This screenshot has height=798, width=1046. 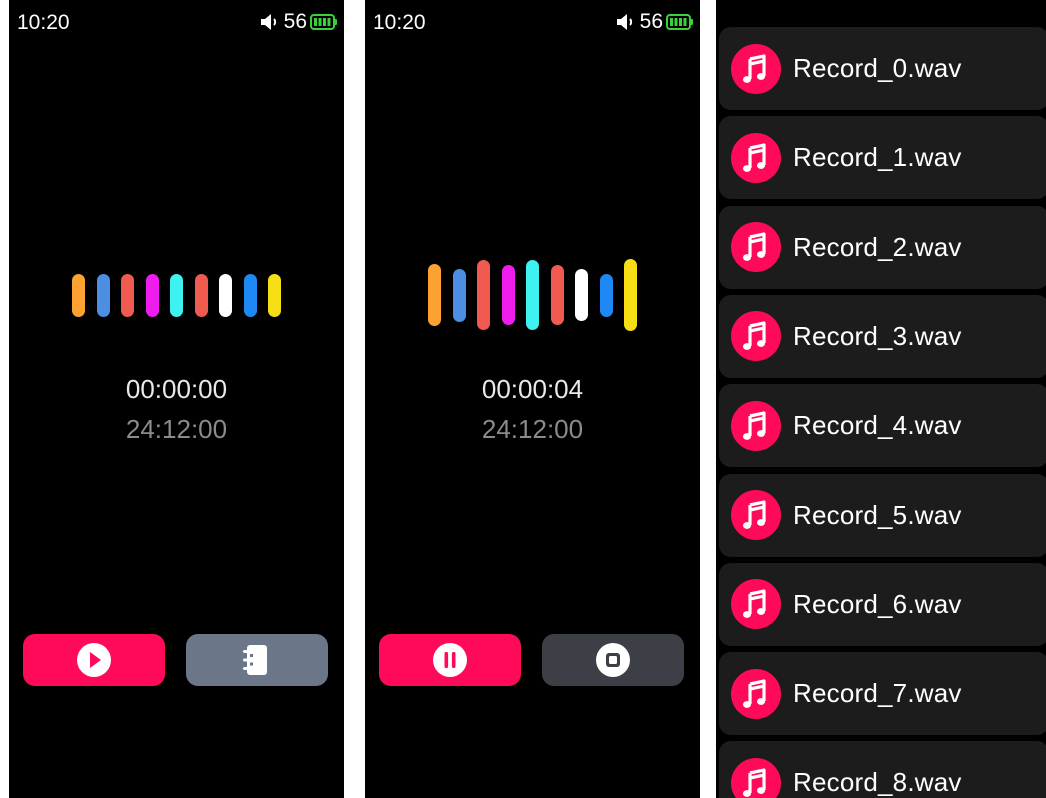 I want to click on play-button, so click(x=94, y=660).